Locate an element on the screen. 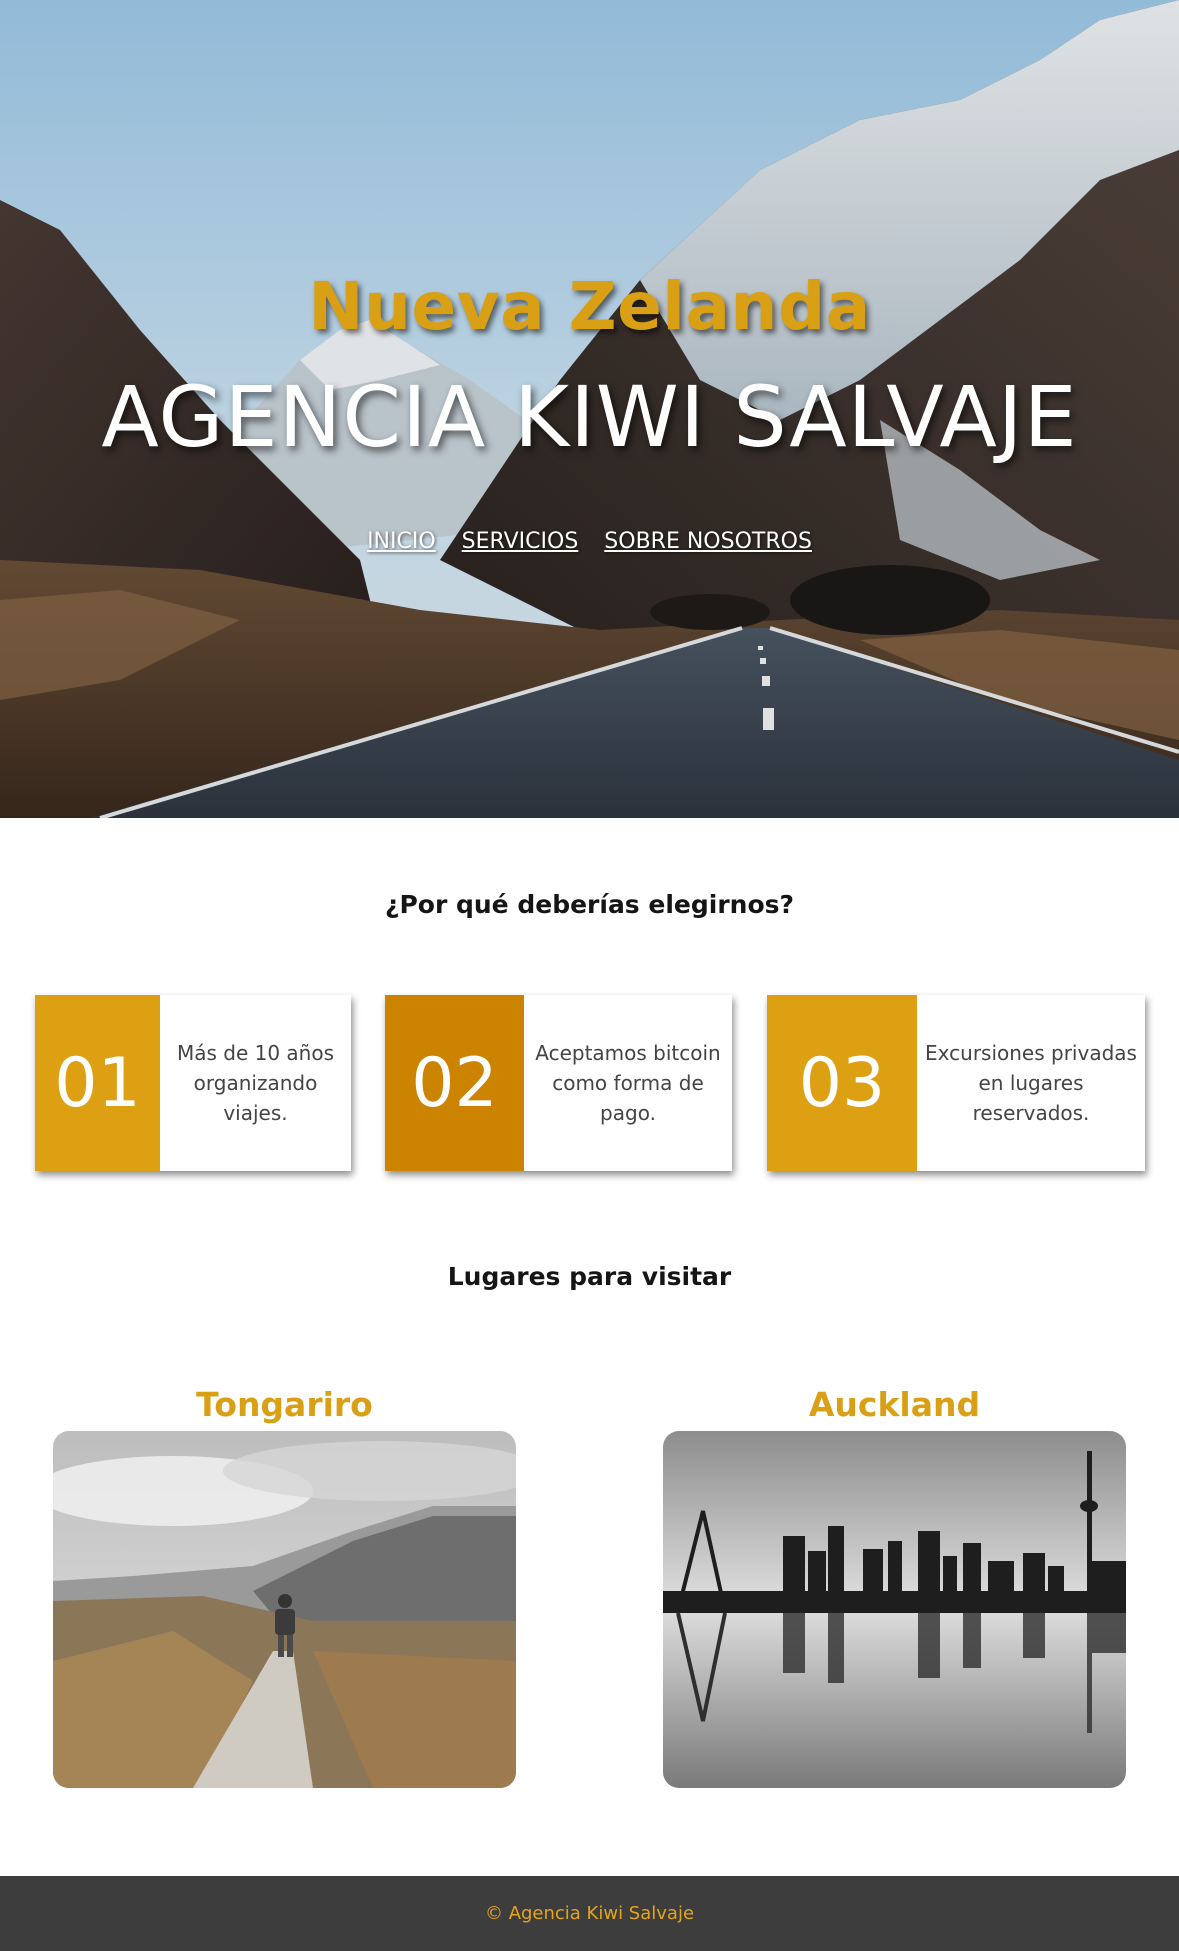 Image resolution: width=1179 pixels, height=1951 pixels. feature-number: 03 is located at coordinates (842, 1083).